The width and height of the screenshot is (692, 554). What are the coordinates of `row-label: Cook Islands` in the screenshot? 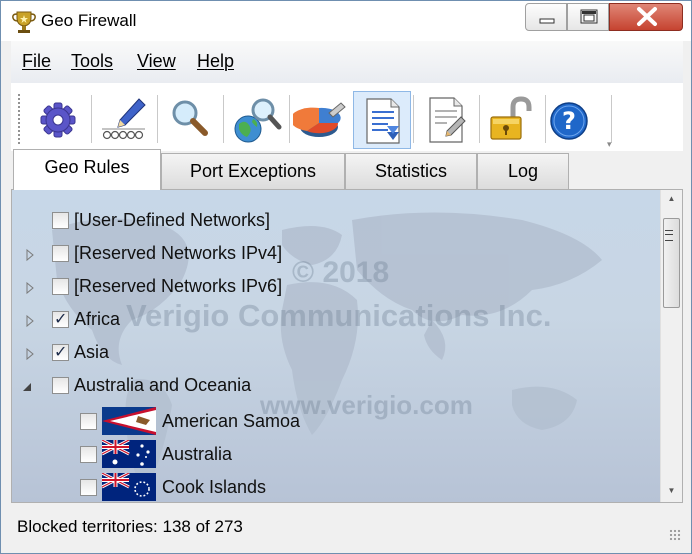 It's located at (214, 487).